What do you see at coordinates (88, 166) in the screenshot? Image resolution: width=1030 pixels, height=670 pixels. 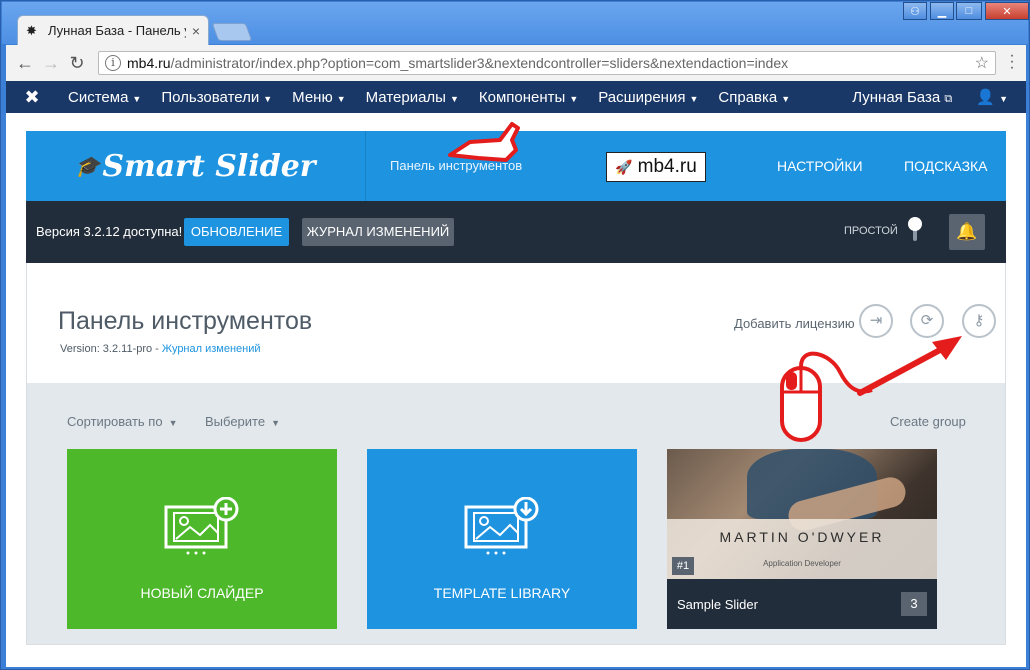 I see `graduation-cap-icon: 🎓` at bounding box center [88, 166].